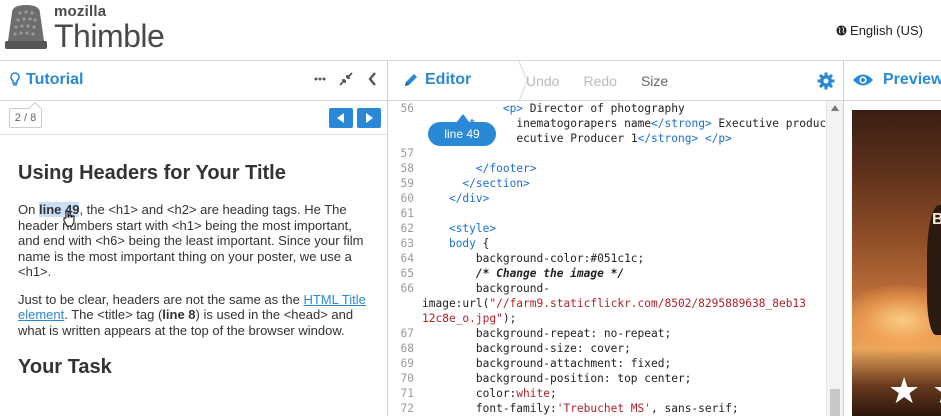 The width and height of the screenshot is (941, 416). Describe the element at coordinates (69, 218) in the screenshot. I see `hand-cursor-icon` at that location.